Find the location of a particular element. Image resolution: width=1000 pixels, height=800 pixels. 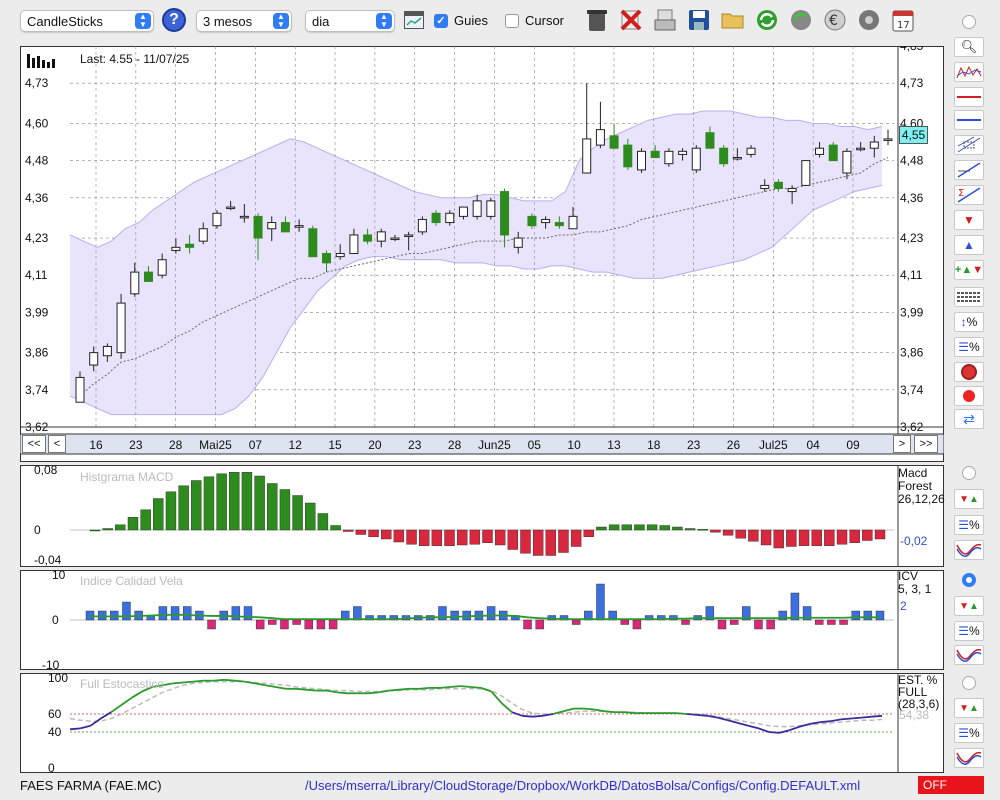

block-button is located at coordinates (969, 372).